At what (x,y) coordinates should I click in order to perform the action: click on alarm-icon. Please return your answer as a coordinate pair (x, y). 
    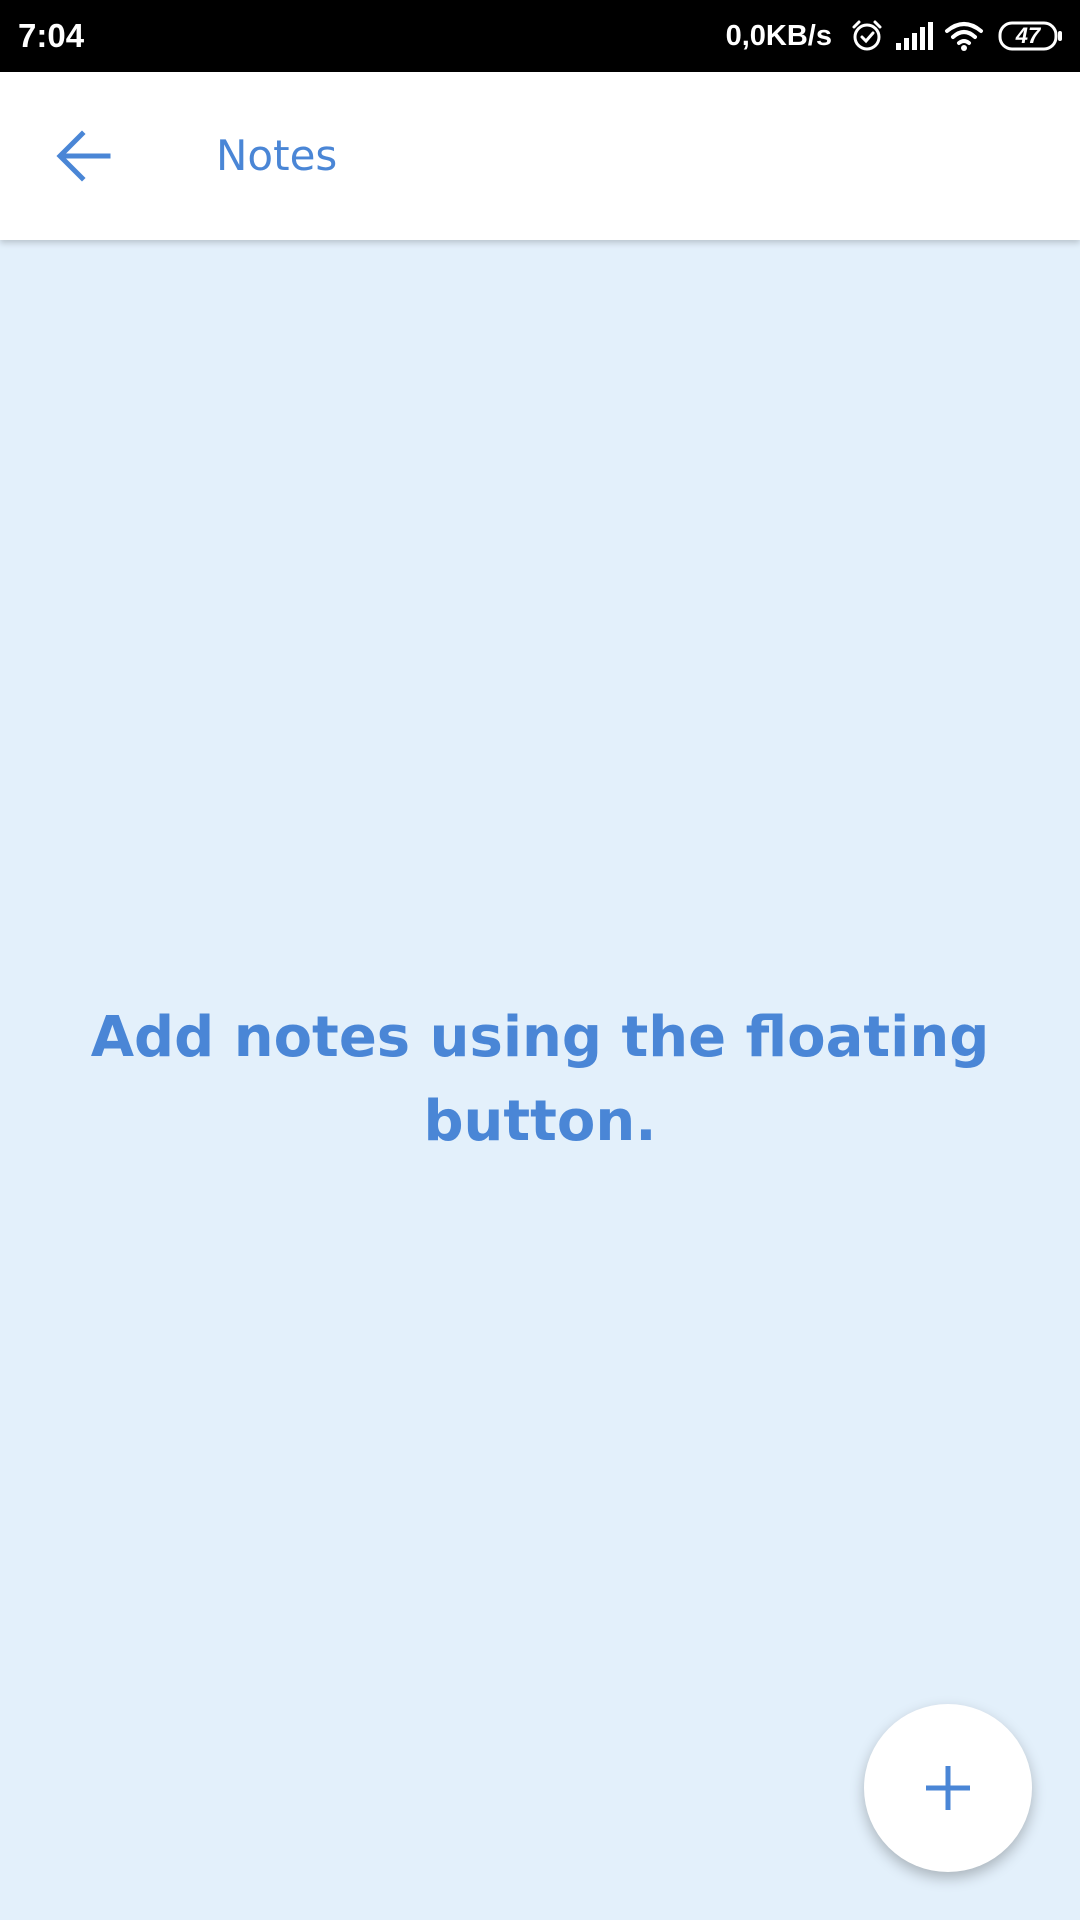
    Looking at the image, I should click on (867, 35).